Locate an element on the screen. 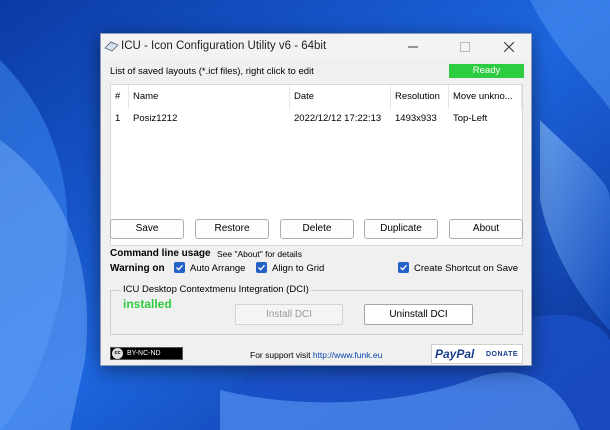 The height and width of the screenshot is (430, 610). support-link: http://www.funk.eu is located at coordinates (347, 355).